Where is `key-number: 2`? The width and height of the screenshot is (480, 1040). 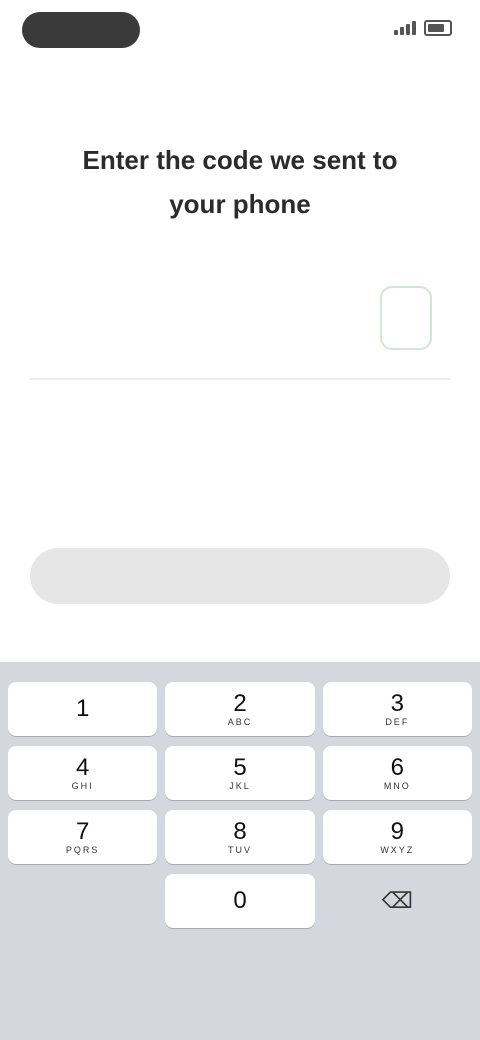 key-number: 2 is located at coordinates (240, 703).